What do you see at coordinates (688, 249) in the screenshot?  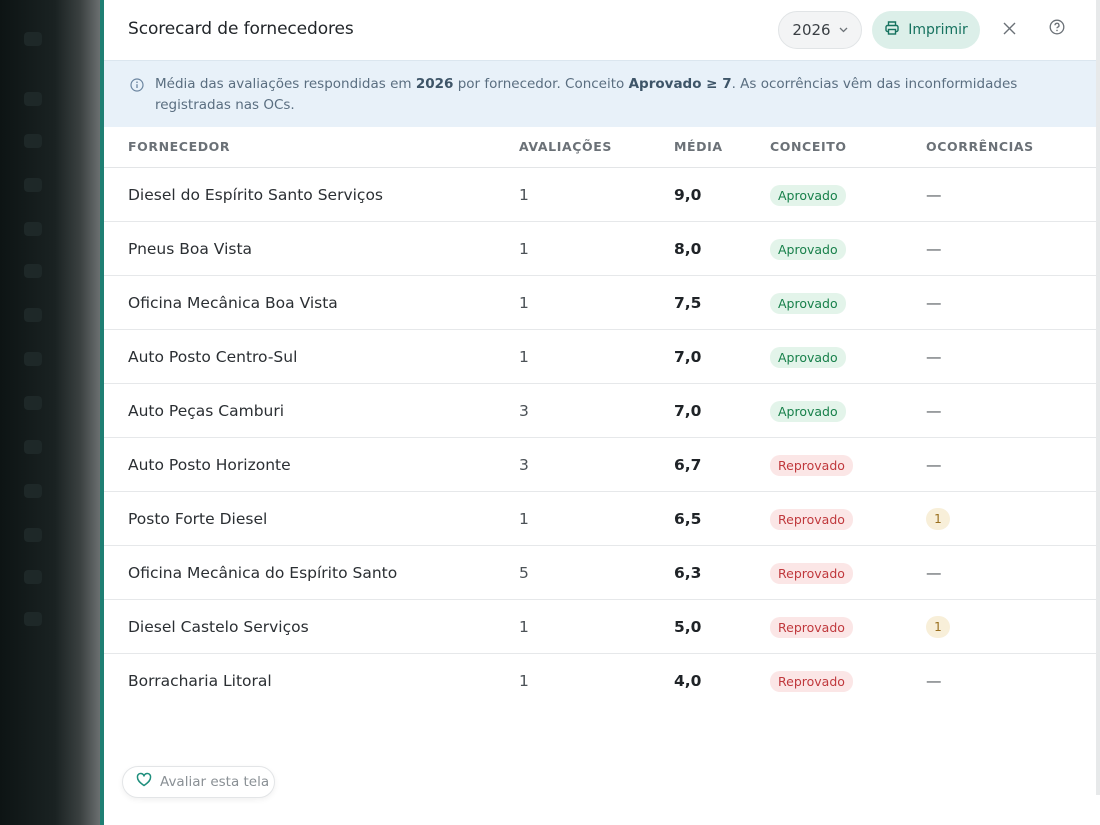 I see `average-score: 8,0` at bounding box center [688, 249].